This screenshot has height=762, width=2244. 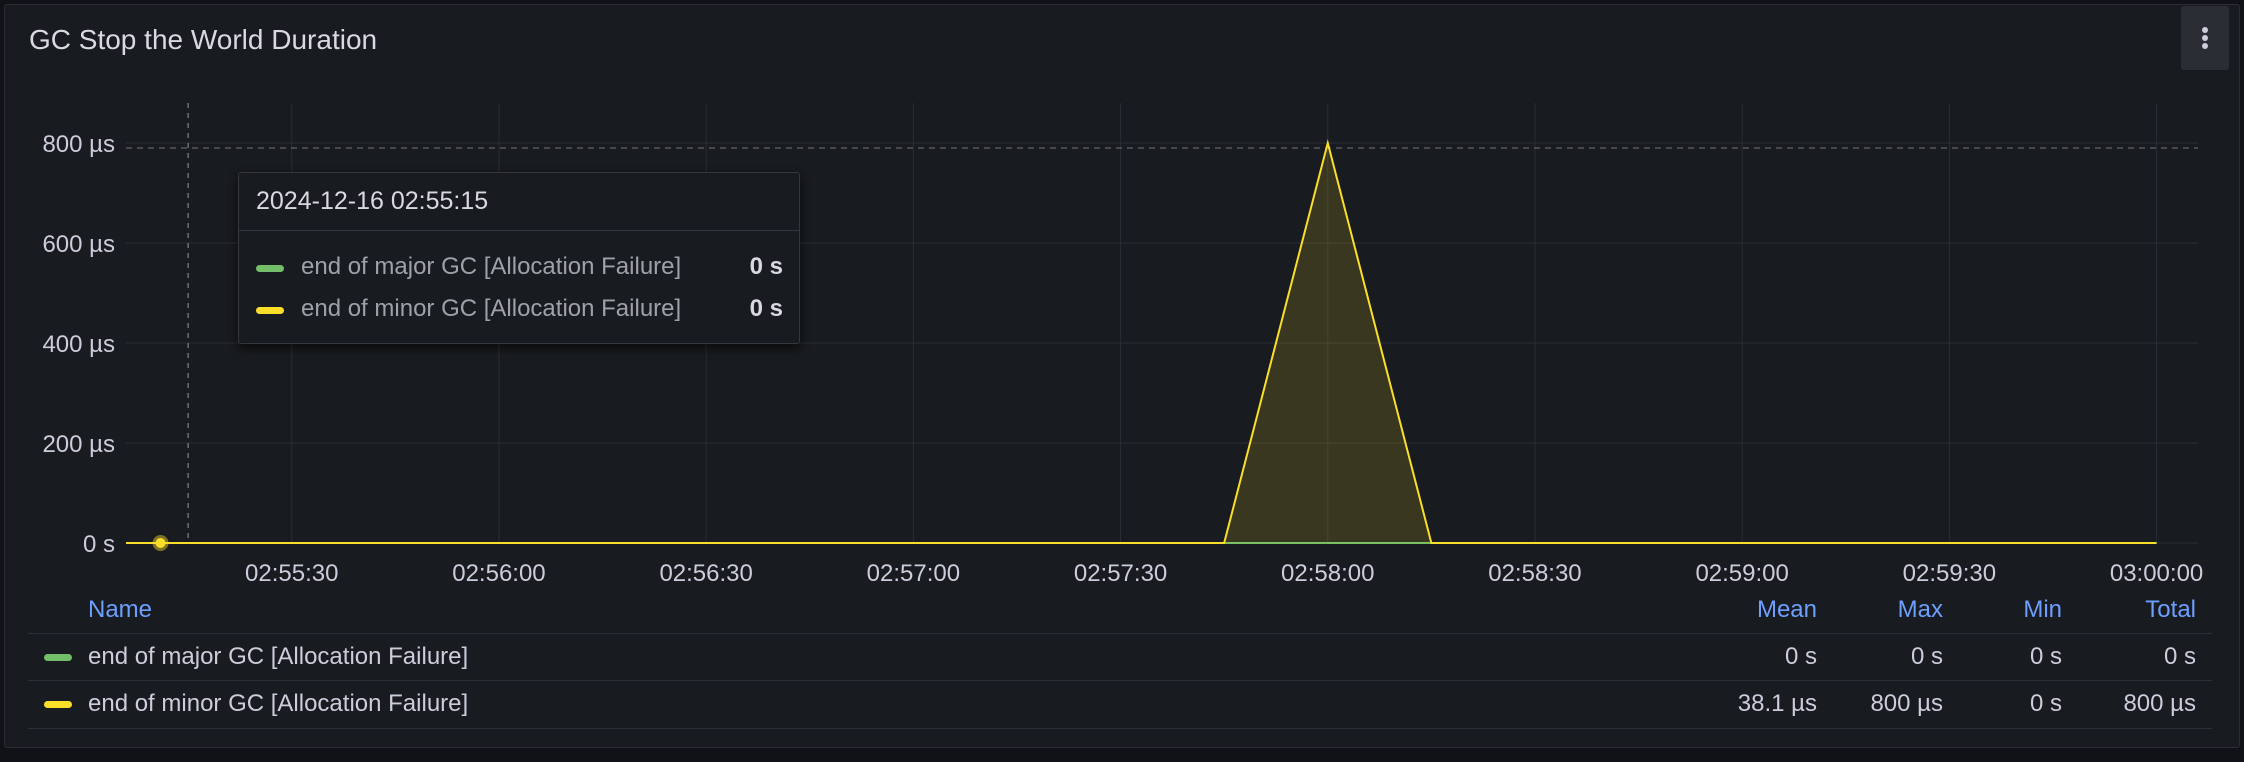 What do you see at coordinates (78, 444) in the screenshot?
I see `y-tick-label: 200 µs` at bounding box center [78, 444].